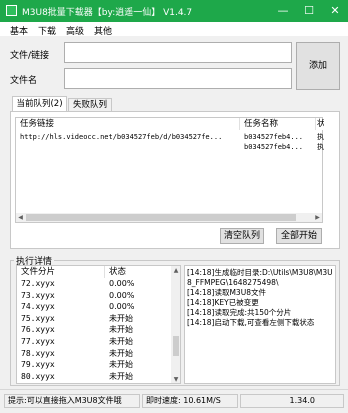 Image resolution: width=348 pixels, height=413 pixels. What do you see at coordinates (320, 124) in the screenshot?
I see `column-status: 状` at bounding box center [320, 124].